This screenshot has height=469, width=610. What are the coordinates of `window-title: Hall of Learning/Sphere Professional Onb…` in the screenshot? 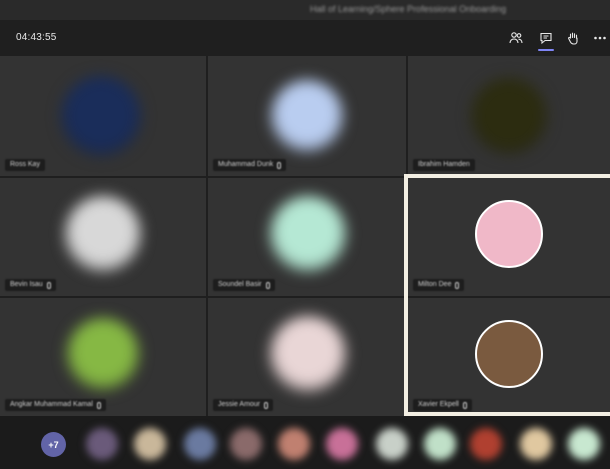 It's located at (408, 9).